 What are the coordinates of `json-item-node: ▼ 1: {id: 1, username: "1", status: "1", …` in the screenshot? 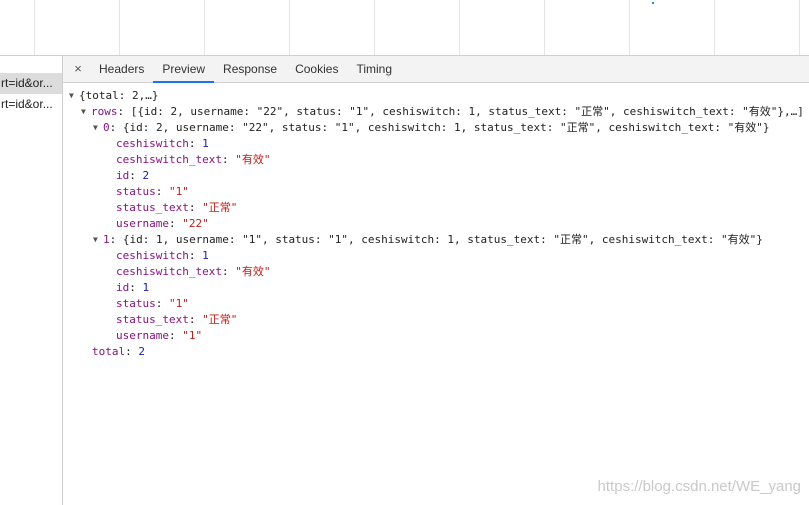 It's located at (436, 240).